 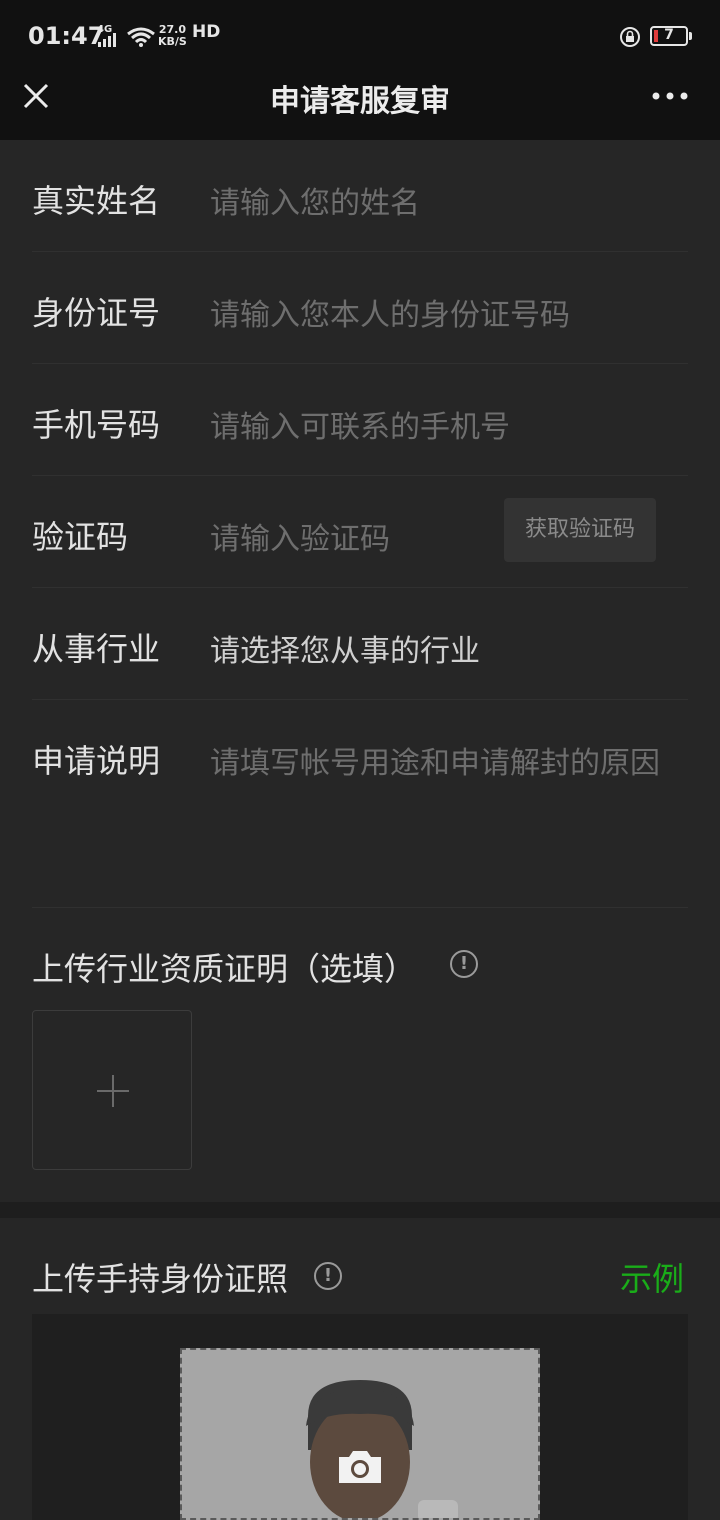 I want to click on page-title: 申请客服复审, so click(x=360, y=101).